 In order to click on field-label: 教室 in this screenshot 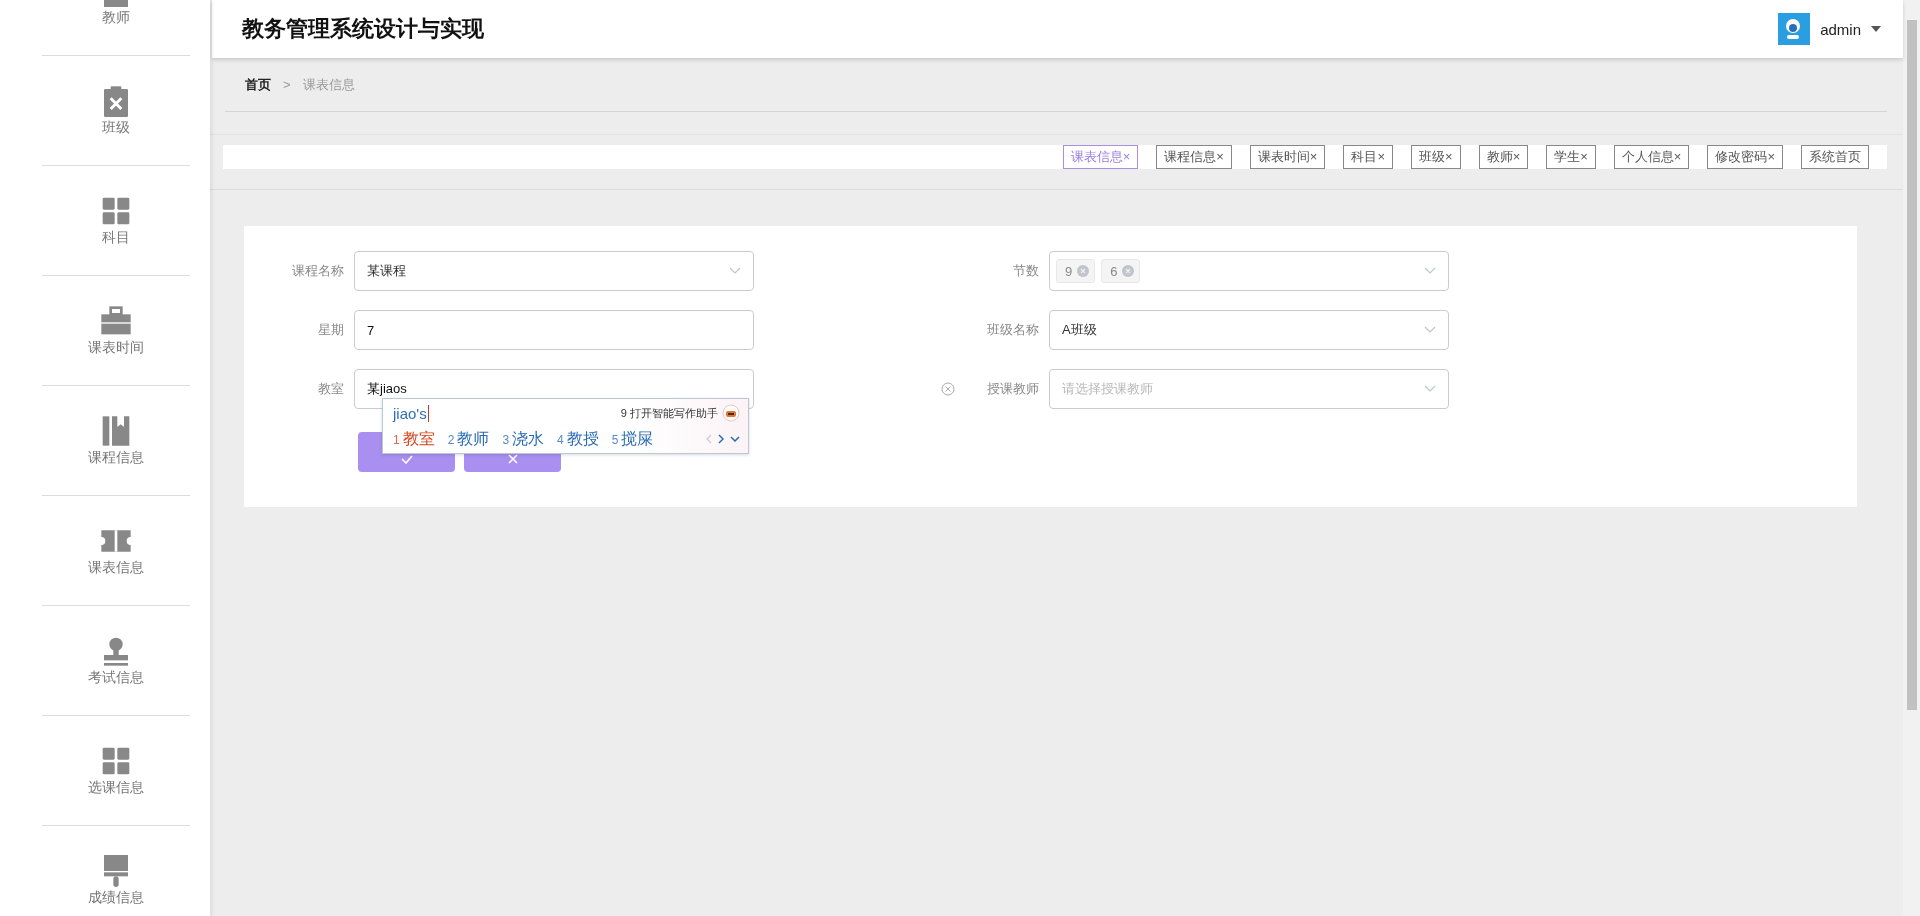, I will do `click(331, 389)`.